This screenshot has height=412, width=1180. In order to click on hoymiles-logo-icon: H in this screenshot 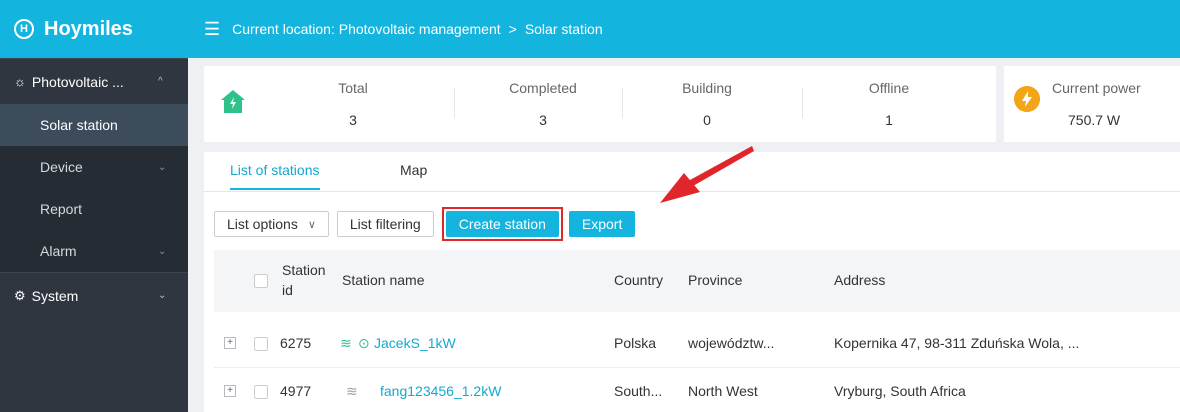, I will do `click(24, 29)`.